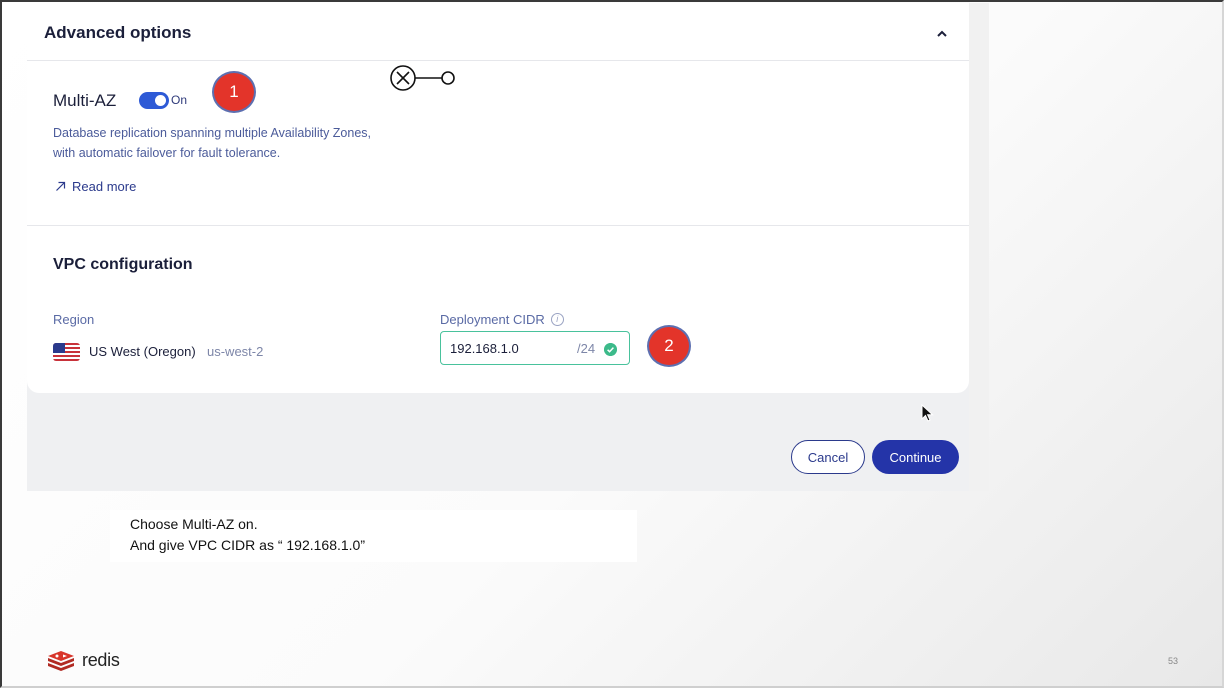 The height and width of the screenshot is (688, 1224). I want to click on check-icon, so click(610, 349).